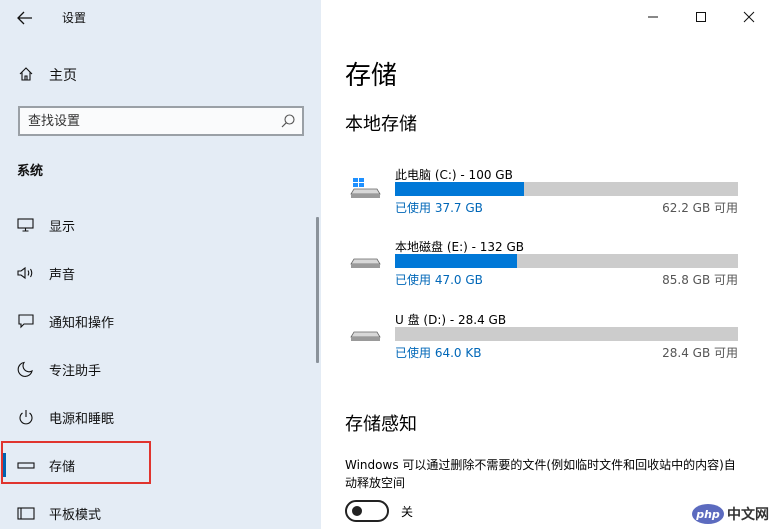 The height and width of the screenshot is (529, 773). Describe the element at coordinates (407, 512) in the screenshot. I see `toggle-state-label: 关` at that location.